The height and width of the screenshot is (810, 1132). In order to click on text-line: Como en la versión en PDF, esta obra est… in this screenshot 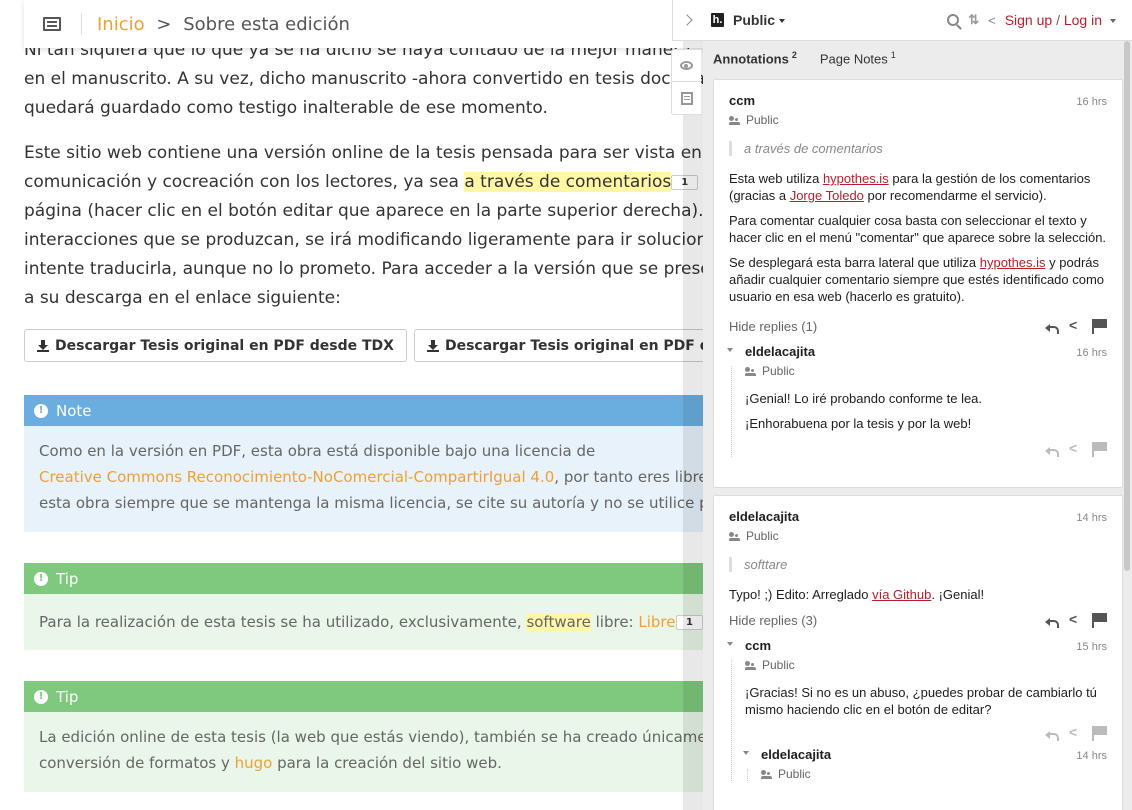, I will do `click(317, 451)`.